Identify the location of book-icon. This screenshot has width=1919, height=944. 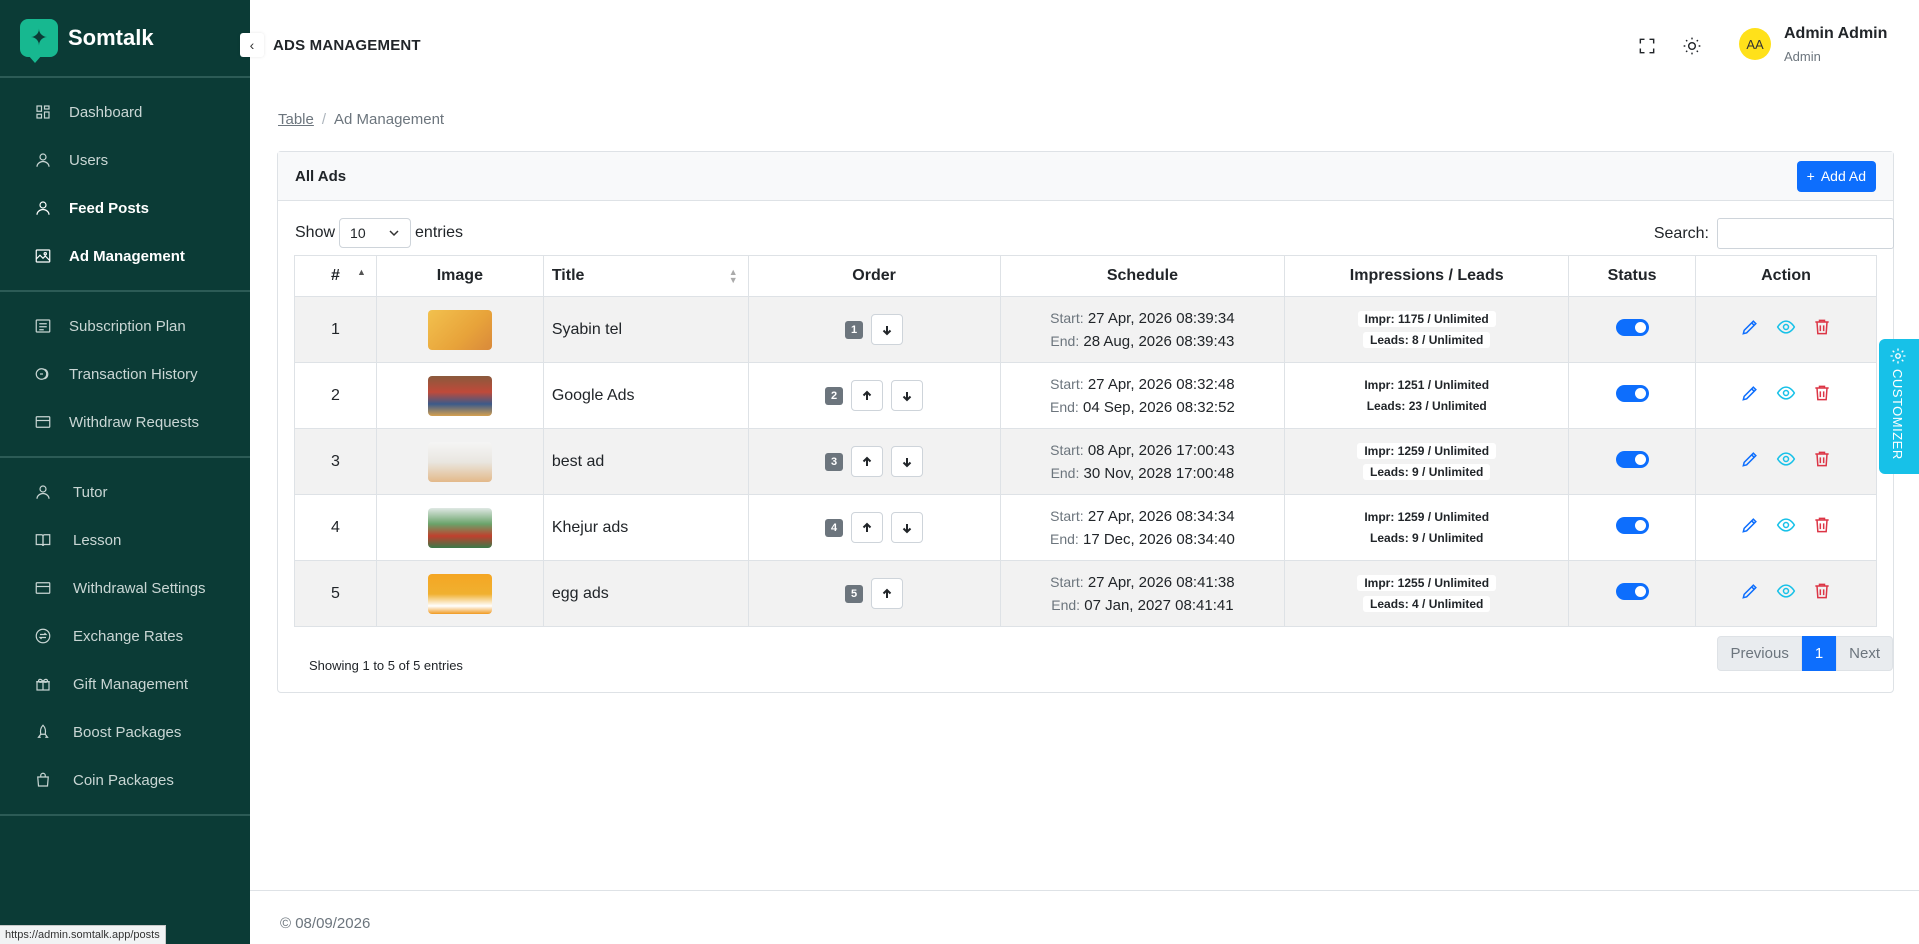
(43, 540).